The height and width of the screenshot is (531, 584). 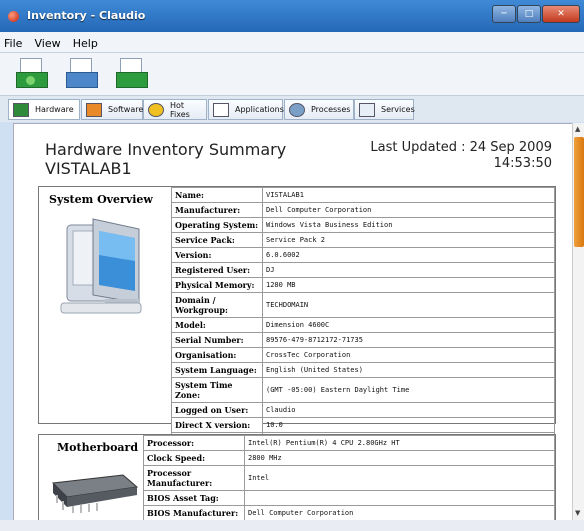 I want to click on minimize-button: ─, so click(x=504, y=14).